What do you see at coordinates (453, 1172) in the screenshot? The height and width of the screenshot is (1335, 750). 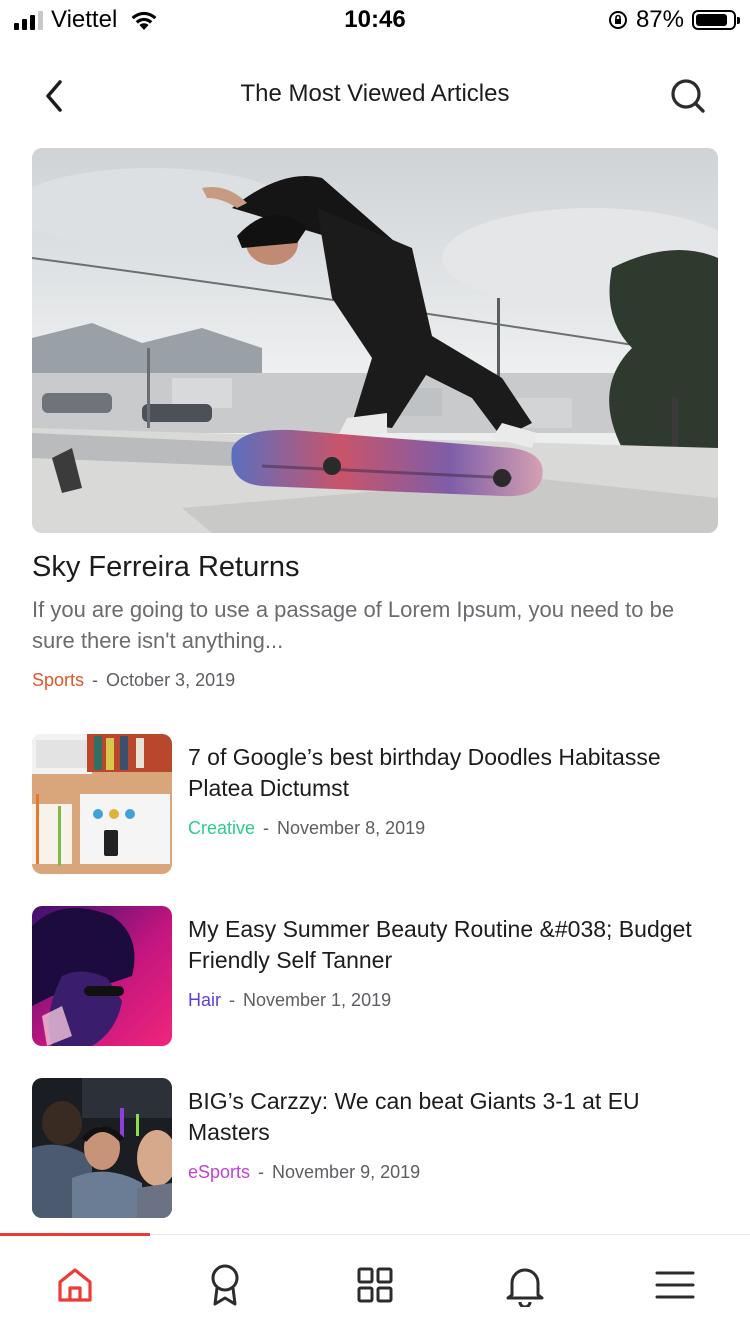 I see `article-meta: eSports - November 9, 2019` at bounding box center [453, 1172].